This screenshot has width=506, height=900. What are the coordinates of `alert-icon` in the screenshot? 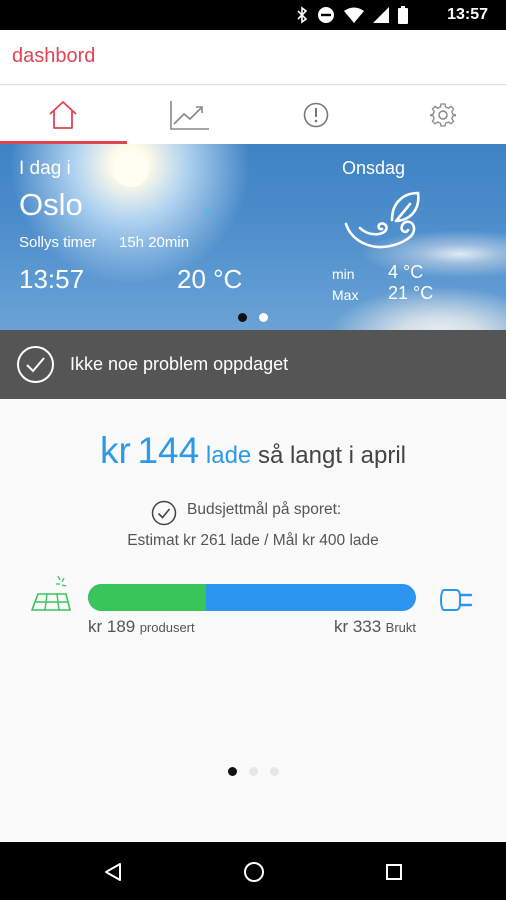 It's located at (316, 115).